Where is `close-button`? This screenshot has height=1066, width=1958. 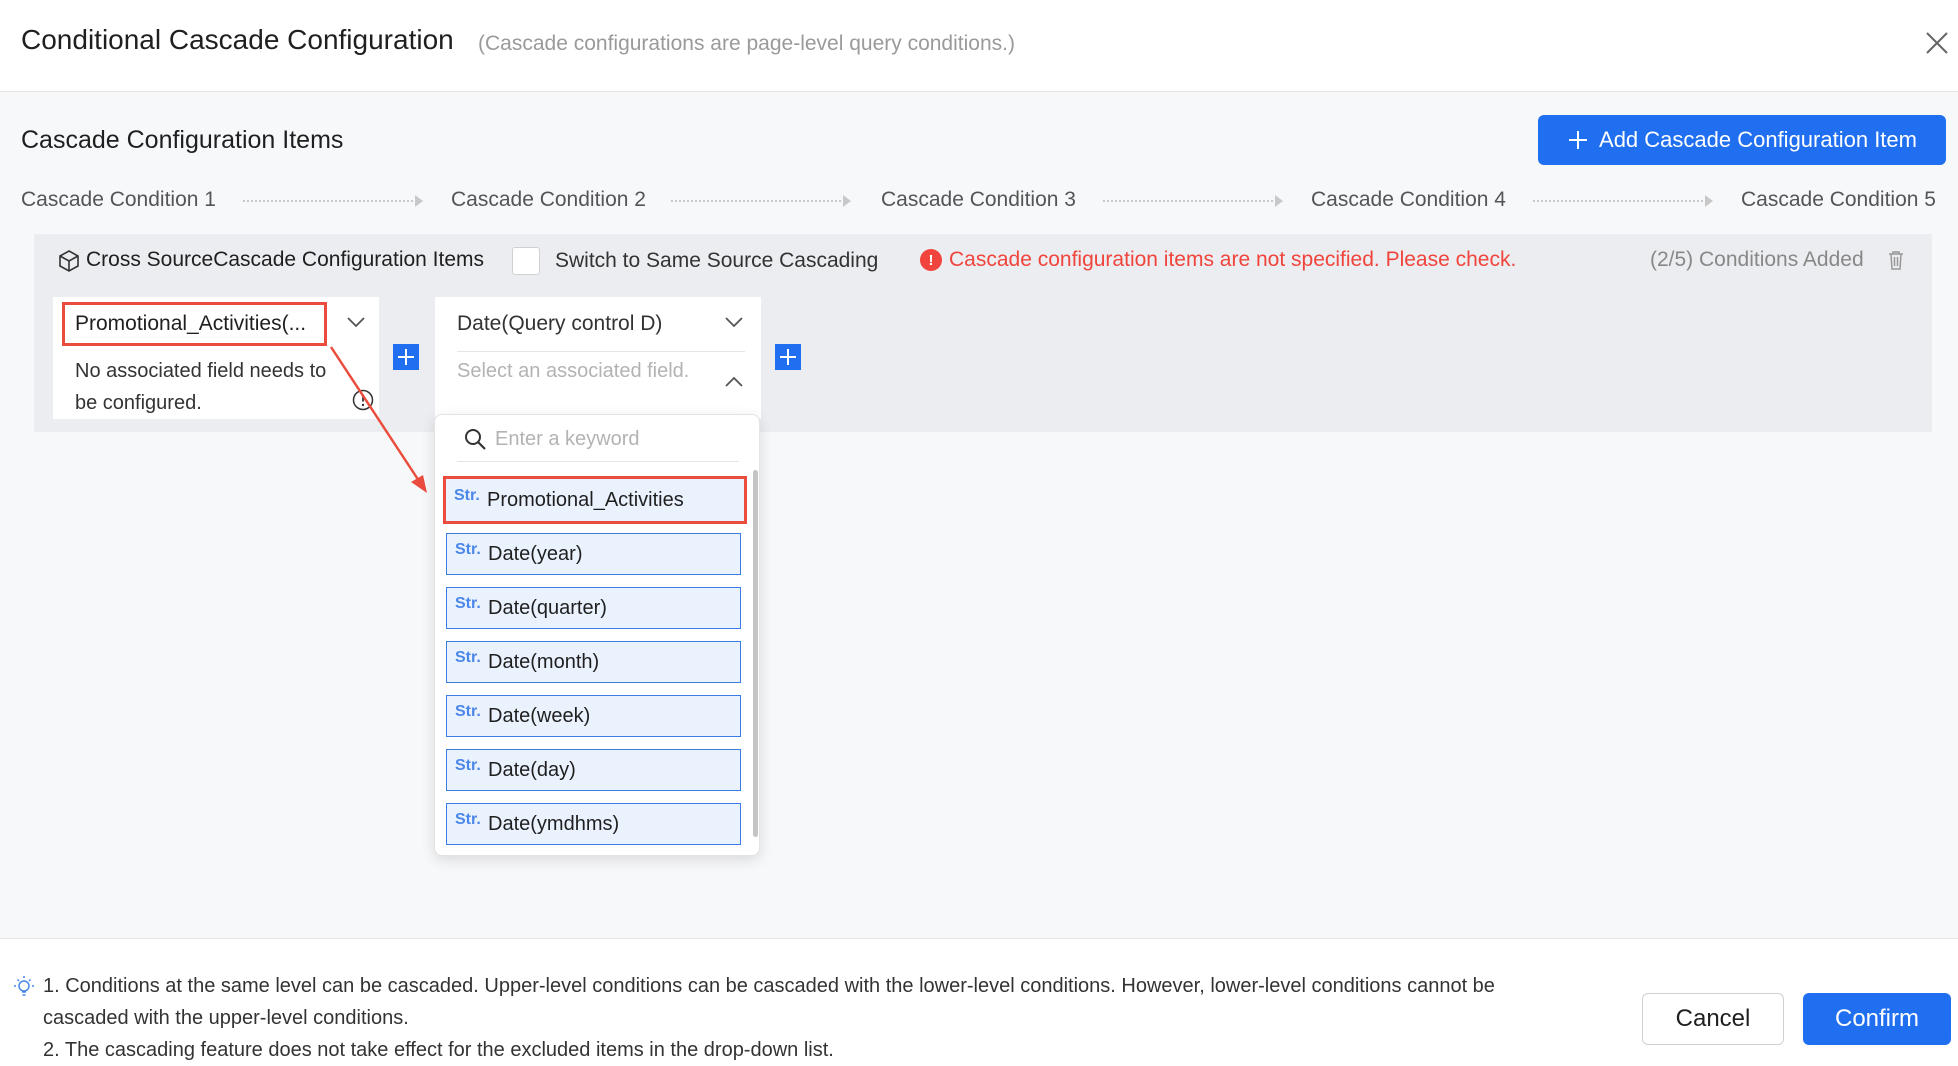
close-button is located at coordinates (1937, 43).